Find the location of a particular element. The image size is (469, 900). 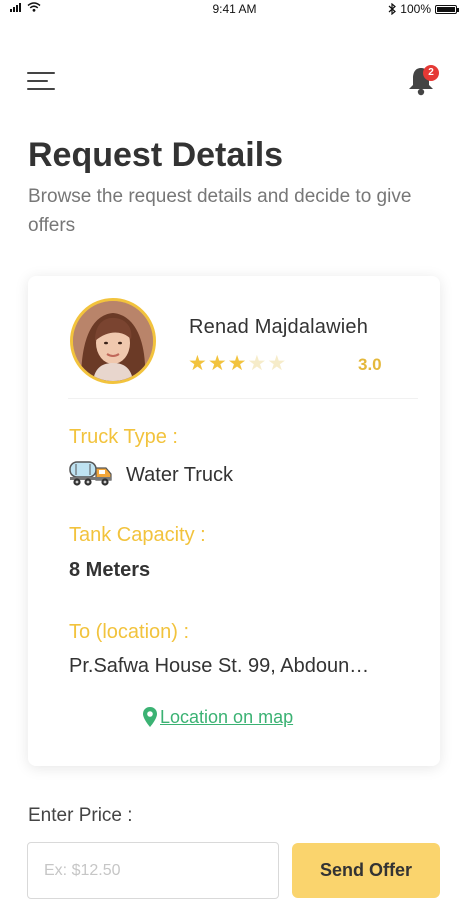

rating-stars: ★ ★ ★ ★ ★ is located at coordinates (237, 363).